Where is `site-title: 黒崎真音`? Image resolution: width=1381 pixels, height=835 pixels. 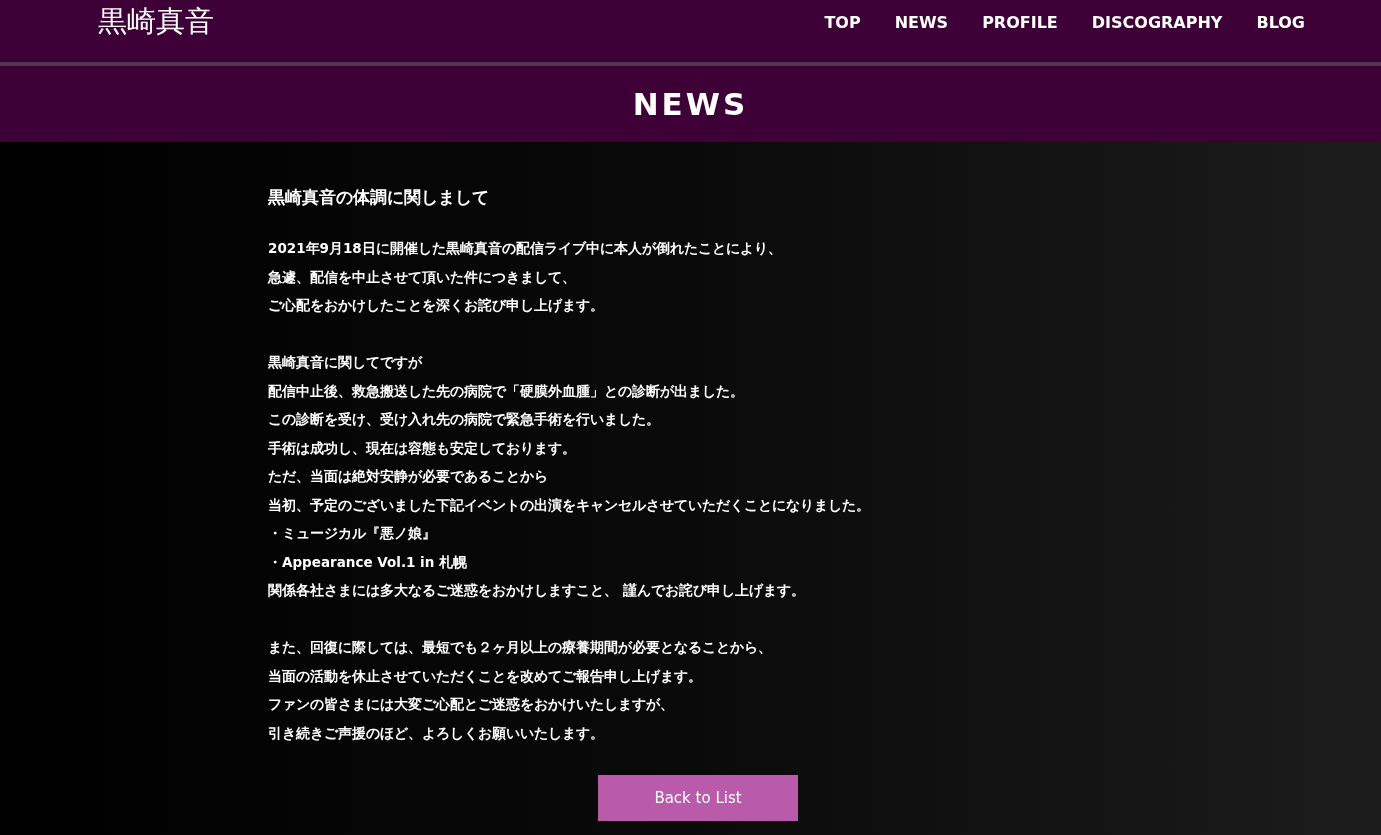 site-title: 黒崎真音 is located at coordinates (156, 21).